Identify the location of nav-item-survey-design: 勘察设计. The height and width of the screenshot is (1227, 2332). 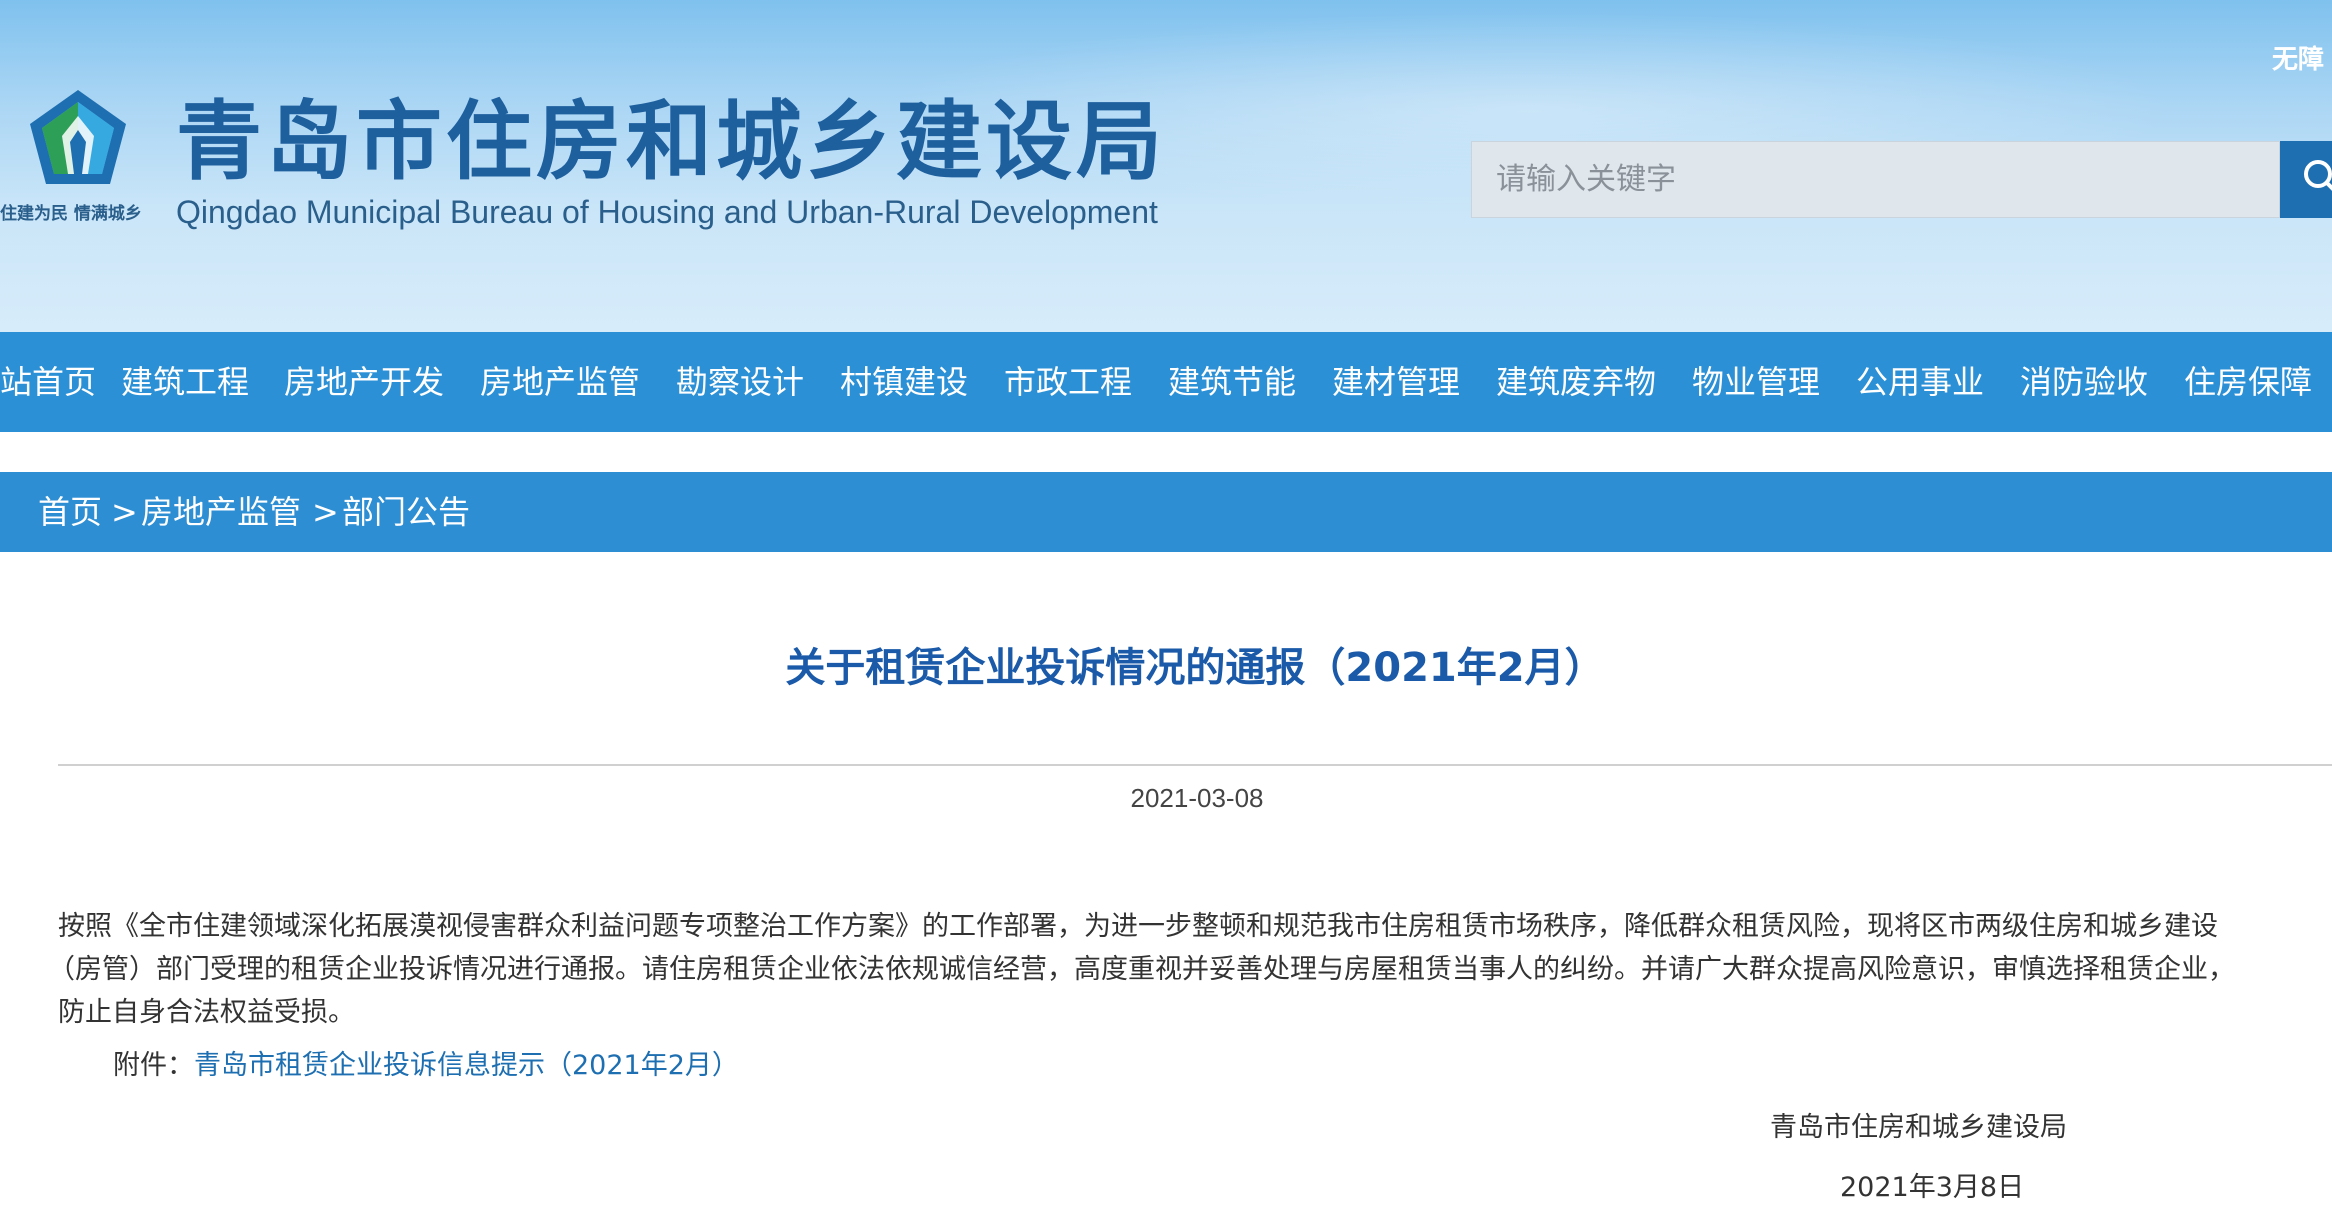
(740, 382).